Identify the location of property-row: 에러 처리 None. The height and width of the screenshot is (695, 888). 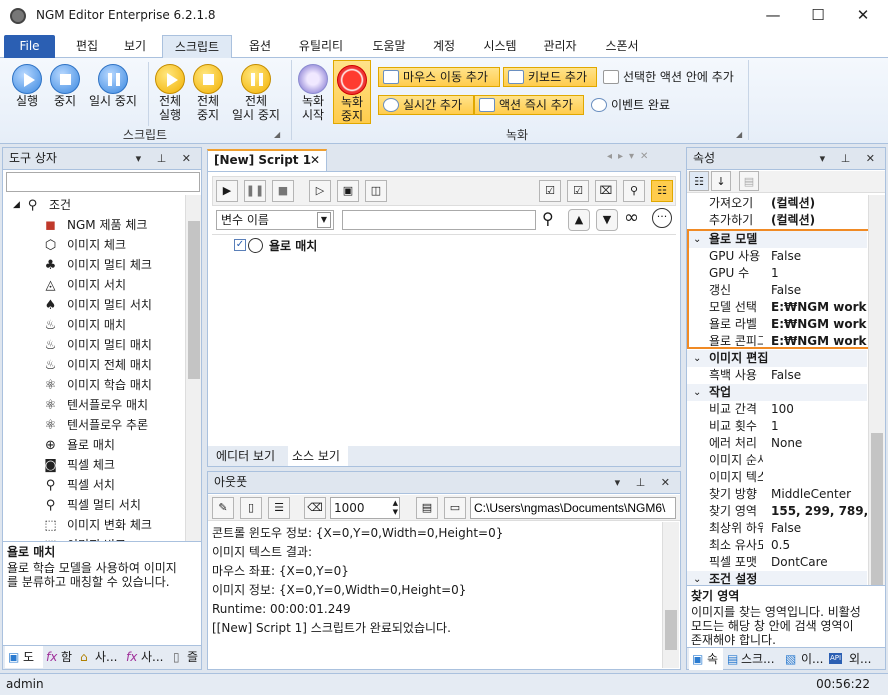
(777, 443).